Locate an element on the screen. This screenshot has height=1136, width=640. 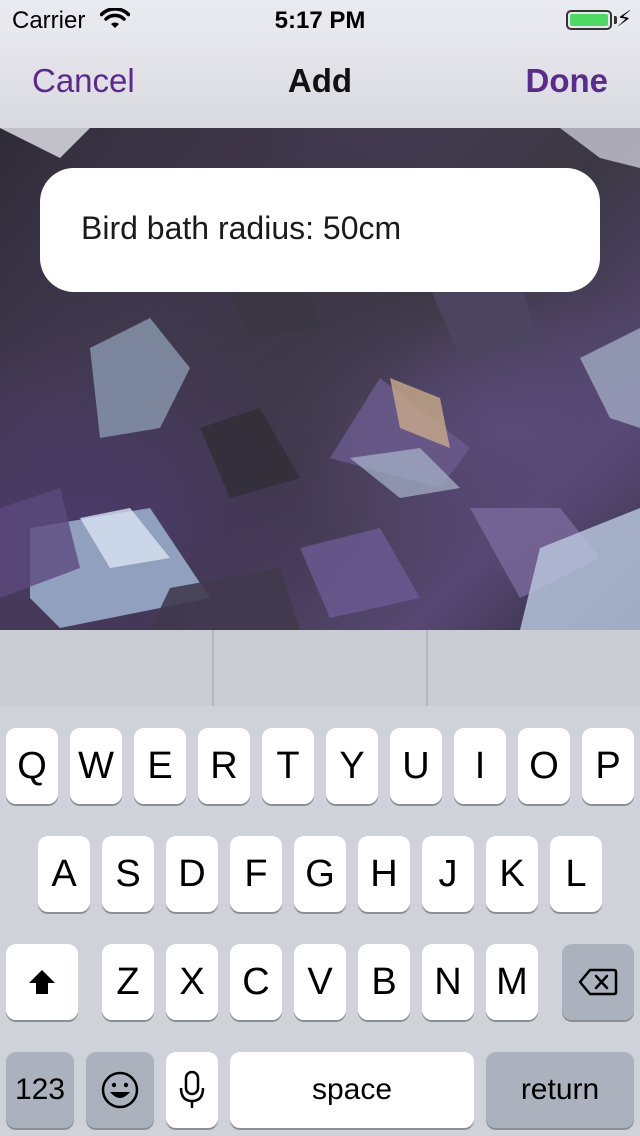
dictation-button is located at coordinates (192, 1090).